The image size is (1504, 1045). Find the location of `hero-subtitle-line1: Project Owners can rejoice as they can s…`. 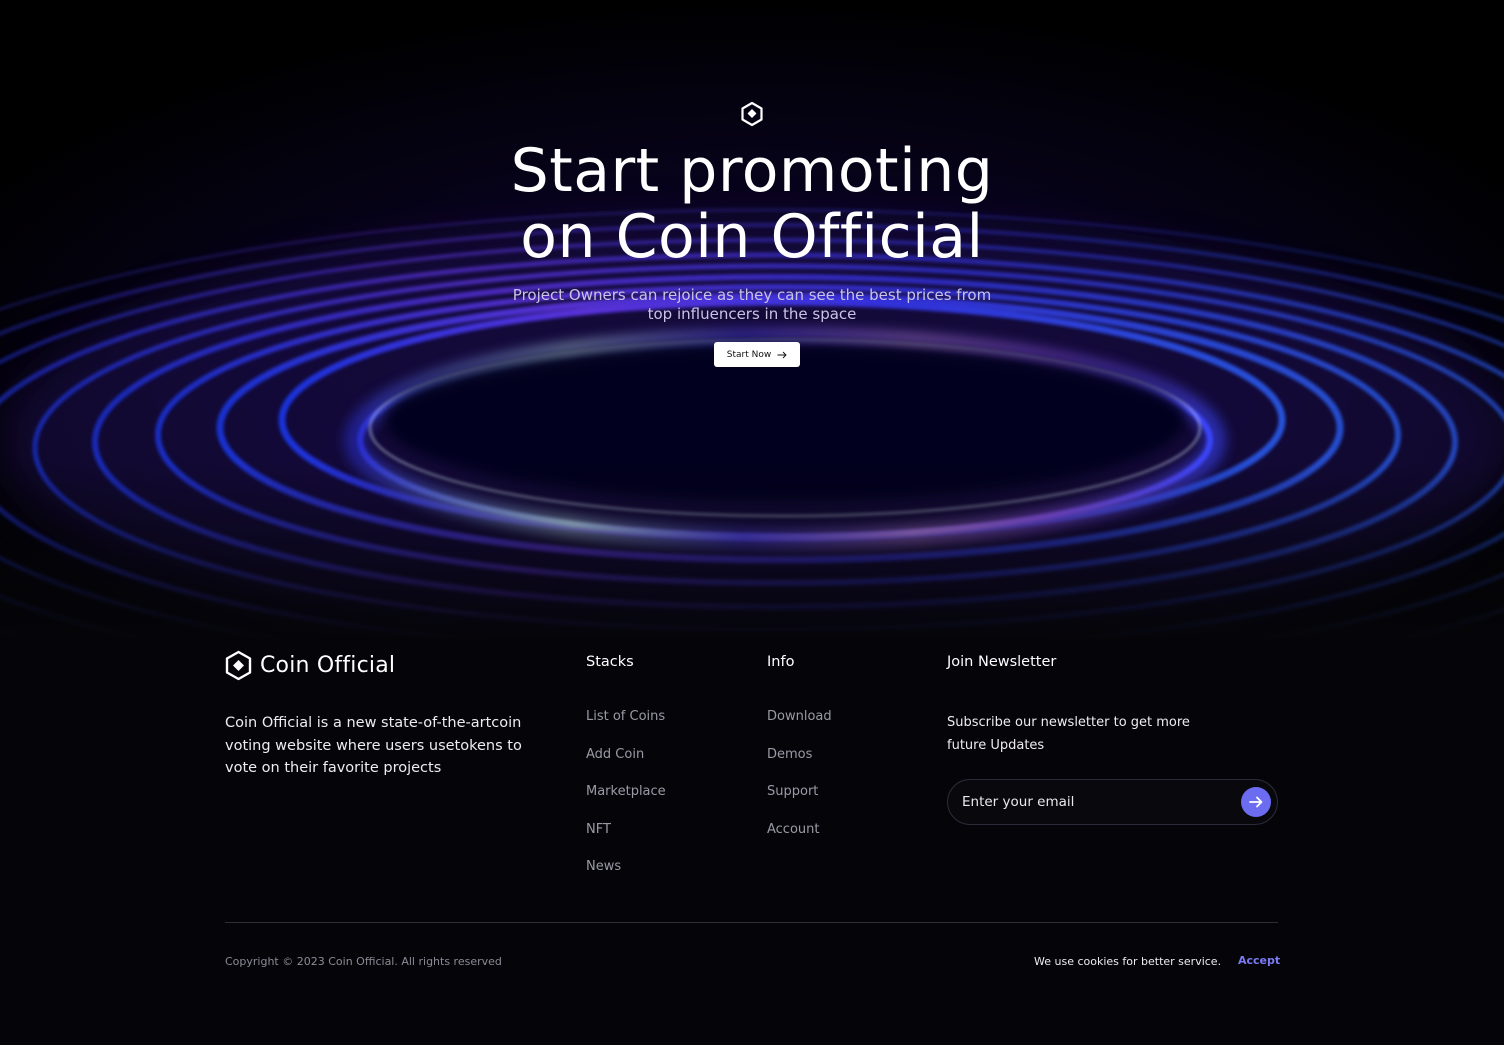

hero-subtitle-line1: Project Owners can rejoice as they can s… is located at coordinates (752, 295).